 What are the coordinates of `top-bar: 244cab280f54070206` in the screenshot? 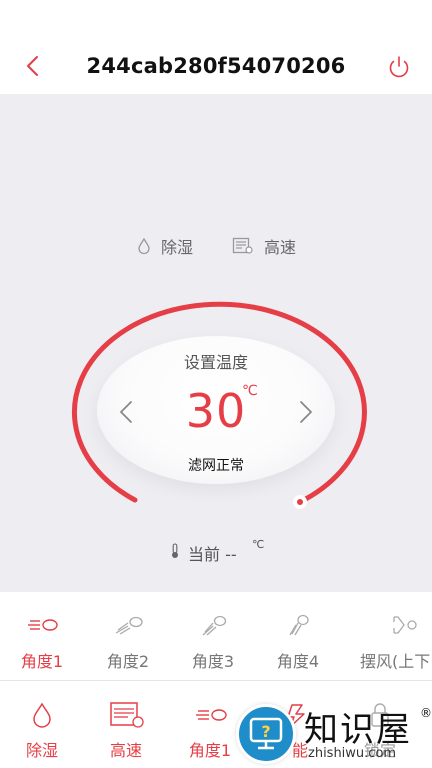 It's located at (216, 47).